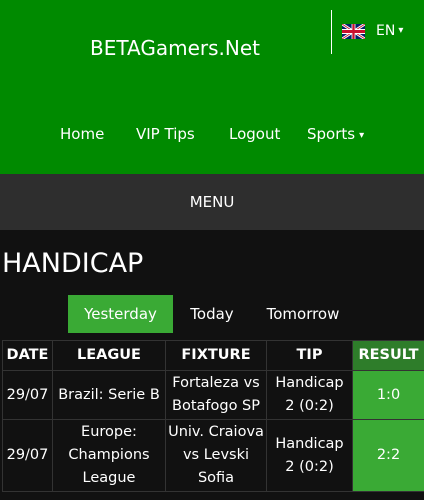  What do you see at coordinates (309, 355) in the screenshot?
I see `column-header-tip: TIP` at bounding box center [309, 355].